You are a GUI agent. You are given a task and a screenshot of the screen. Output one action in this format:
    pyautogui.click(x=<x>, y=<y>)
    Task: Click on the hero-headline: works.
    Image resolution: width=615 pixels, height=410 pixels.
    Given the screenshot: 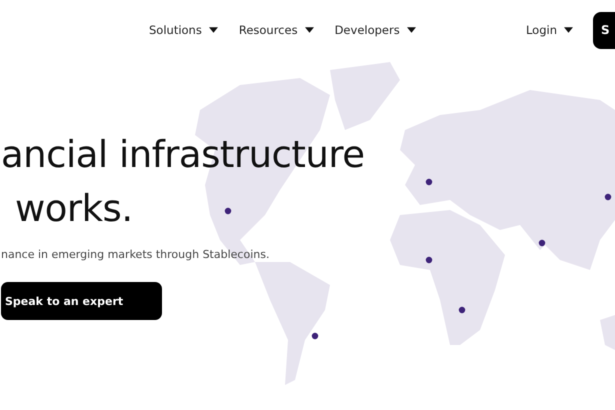 What is the action you would take?
    pyautogui.click(x=73, y=209)
    